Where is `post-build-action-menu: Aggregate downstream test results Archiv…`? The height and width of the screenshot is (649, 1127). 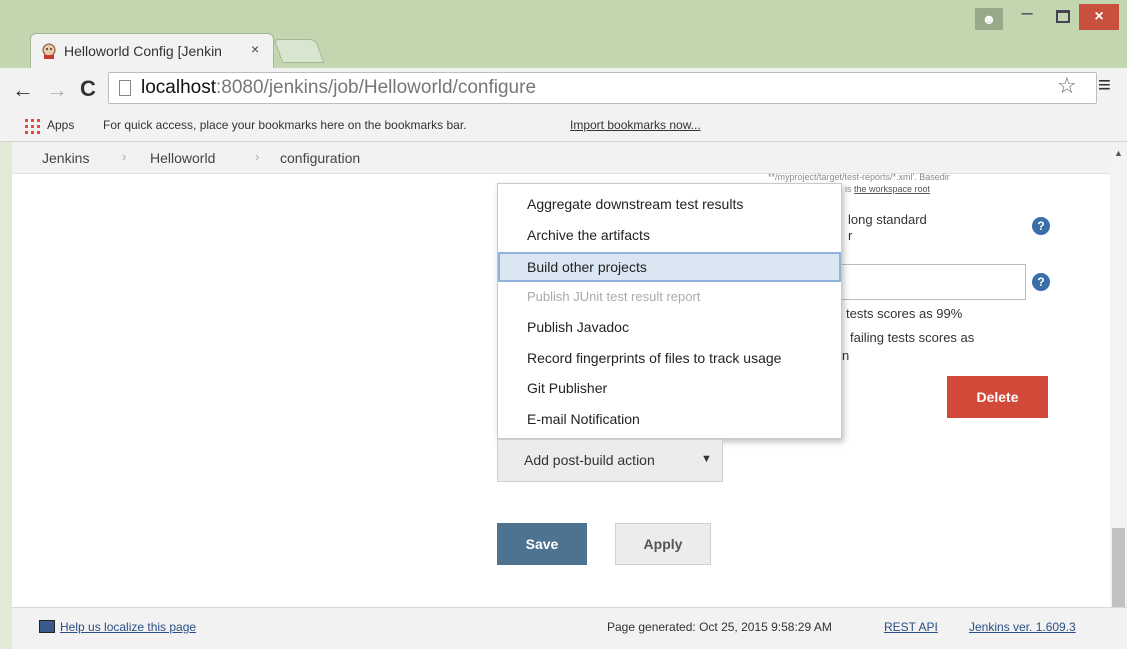
post-build-action-menu: Aggregate downstream test results Archiv… is located at coordinates (669, 311).